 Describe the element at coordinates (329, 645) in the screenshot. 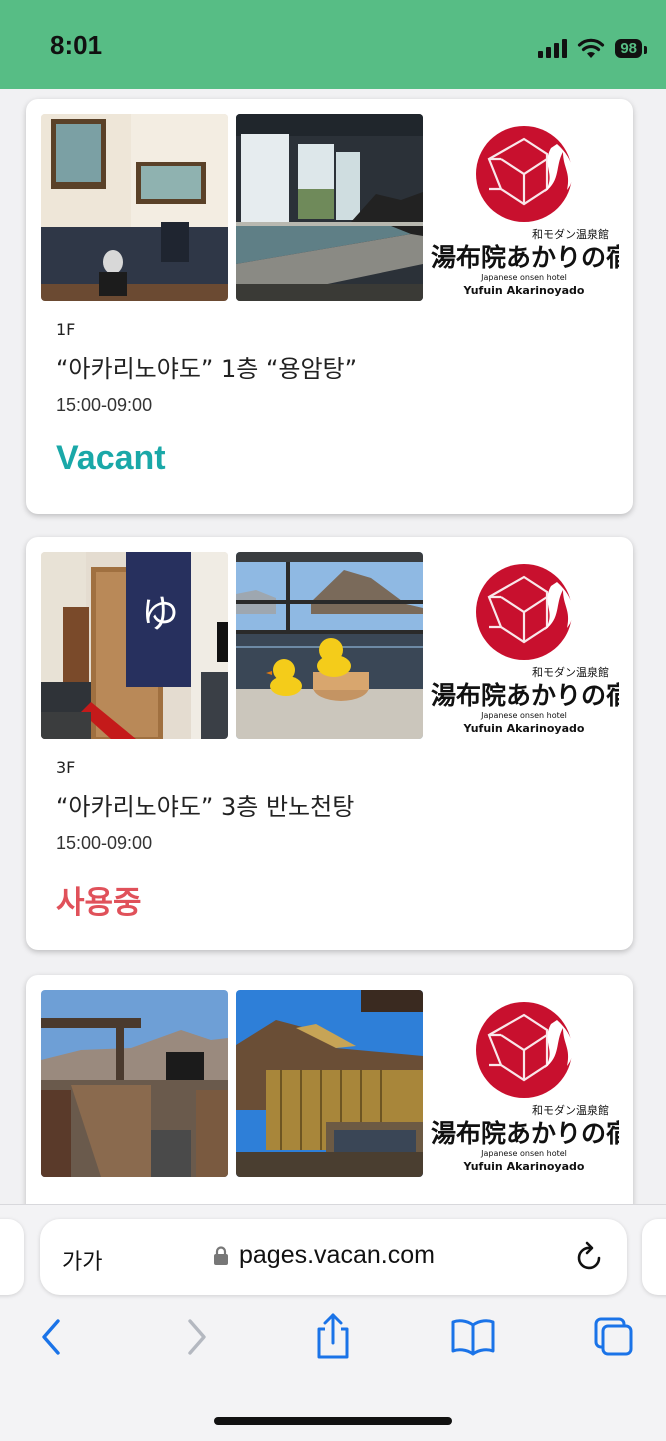

I see `facility-photo-open-air-bath` at that location.